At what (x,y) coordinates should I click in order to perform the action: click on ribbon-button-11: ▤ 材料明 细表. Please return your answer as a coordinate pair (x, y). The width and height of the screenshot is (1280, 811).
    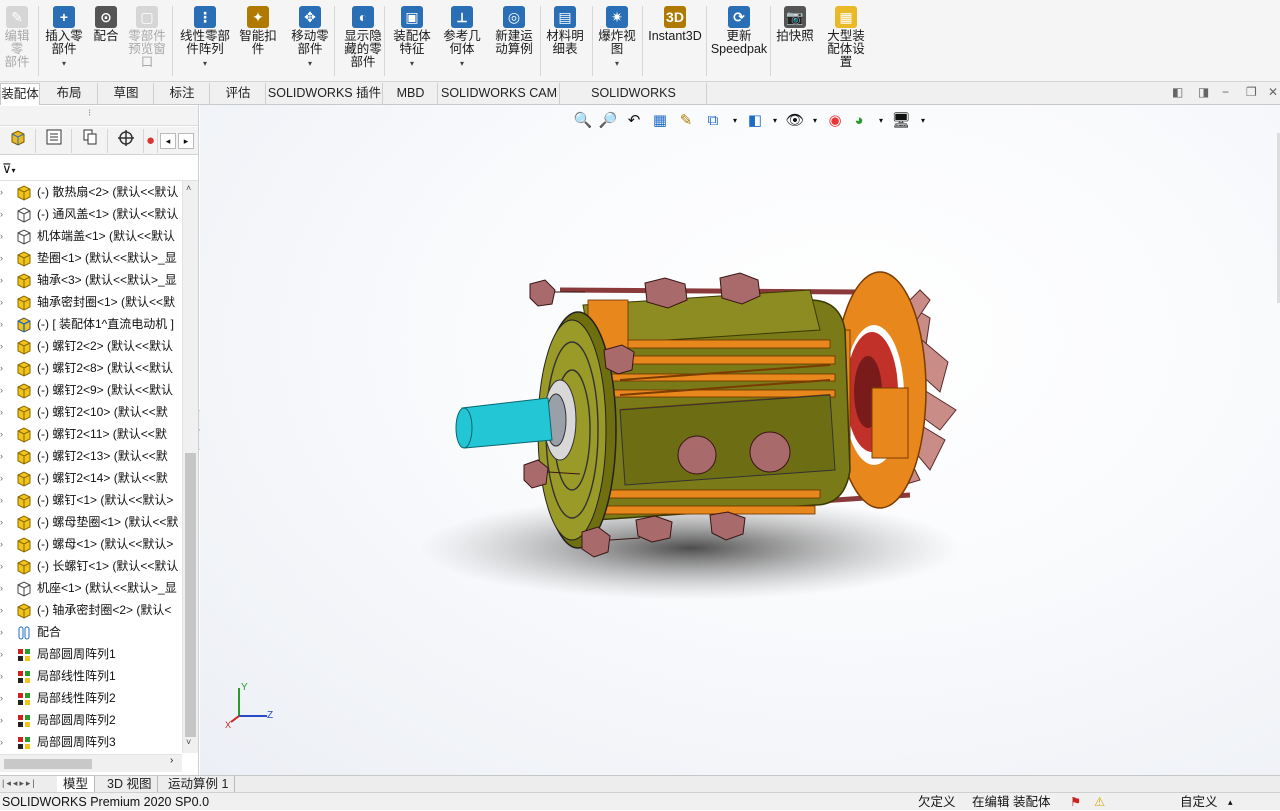
    Looking at the image, I should click on (565, 41).